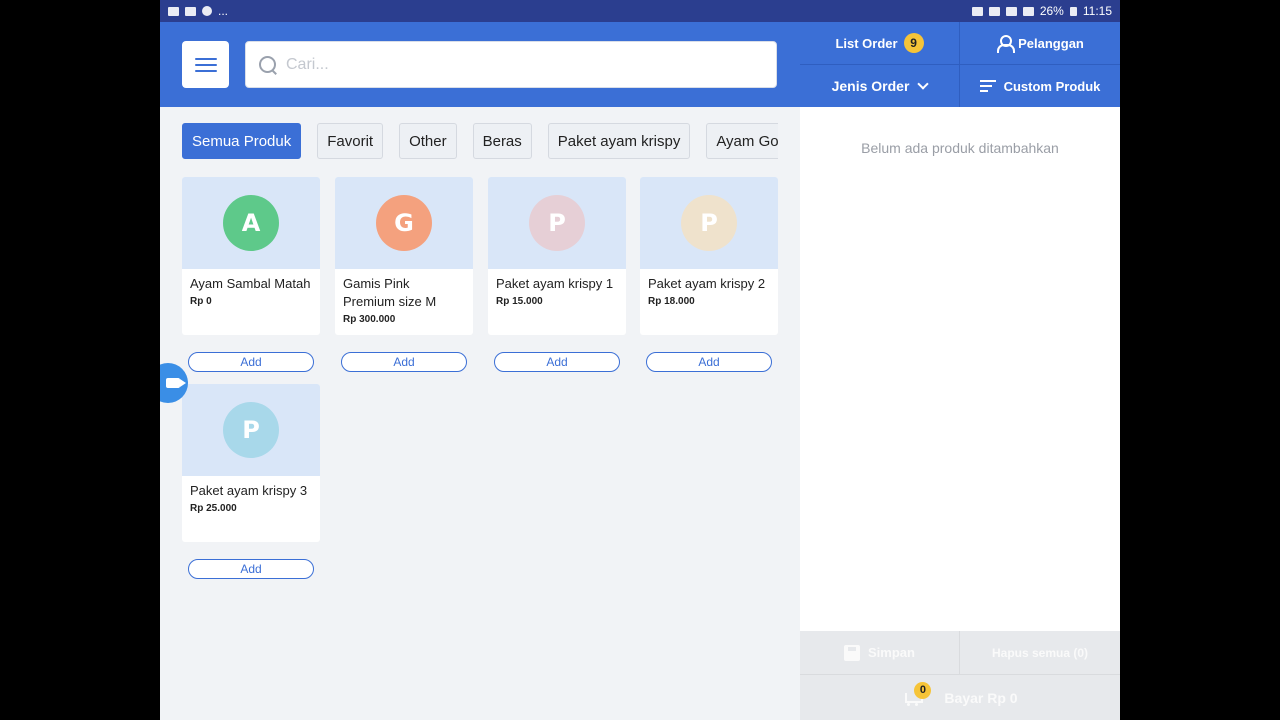  What do you see at coordinates (201, 301) in the screenshot?
I see `product-price: Rp 0` at bounding box center [201, 301].